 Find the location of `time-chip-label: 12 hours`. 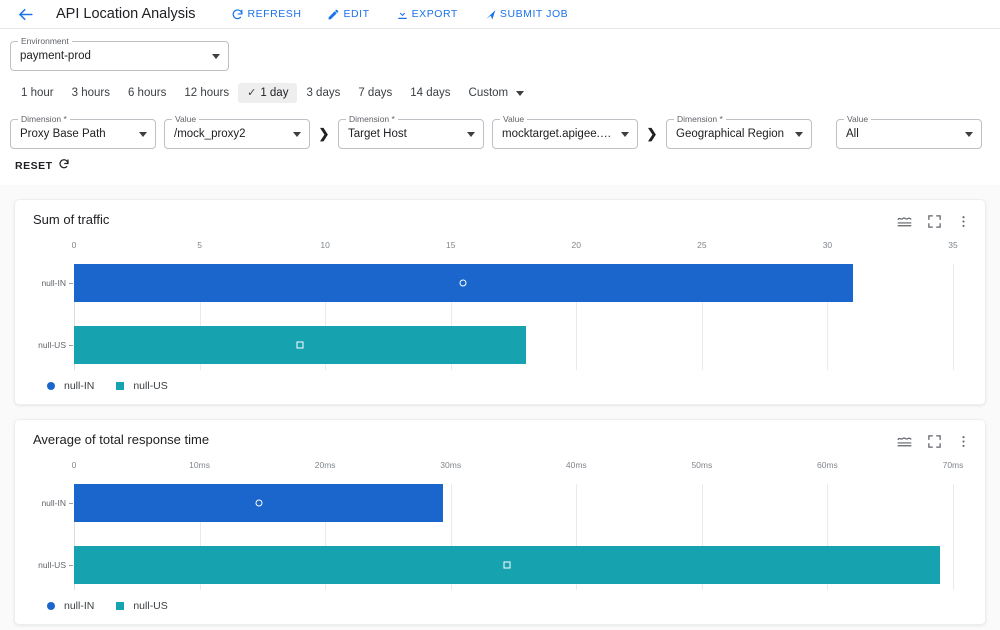

time-chip-label: 12 hours is located at coordinates (207, 93).